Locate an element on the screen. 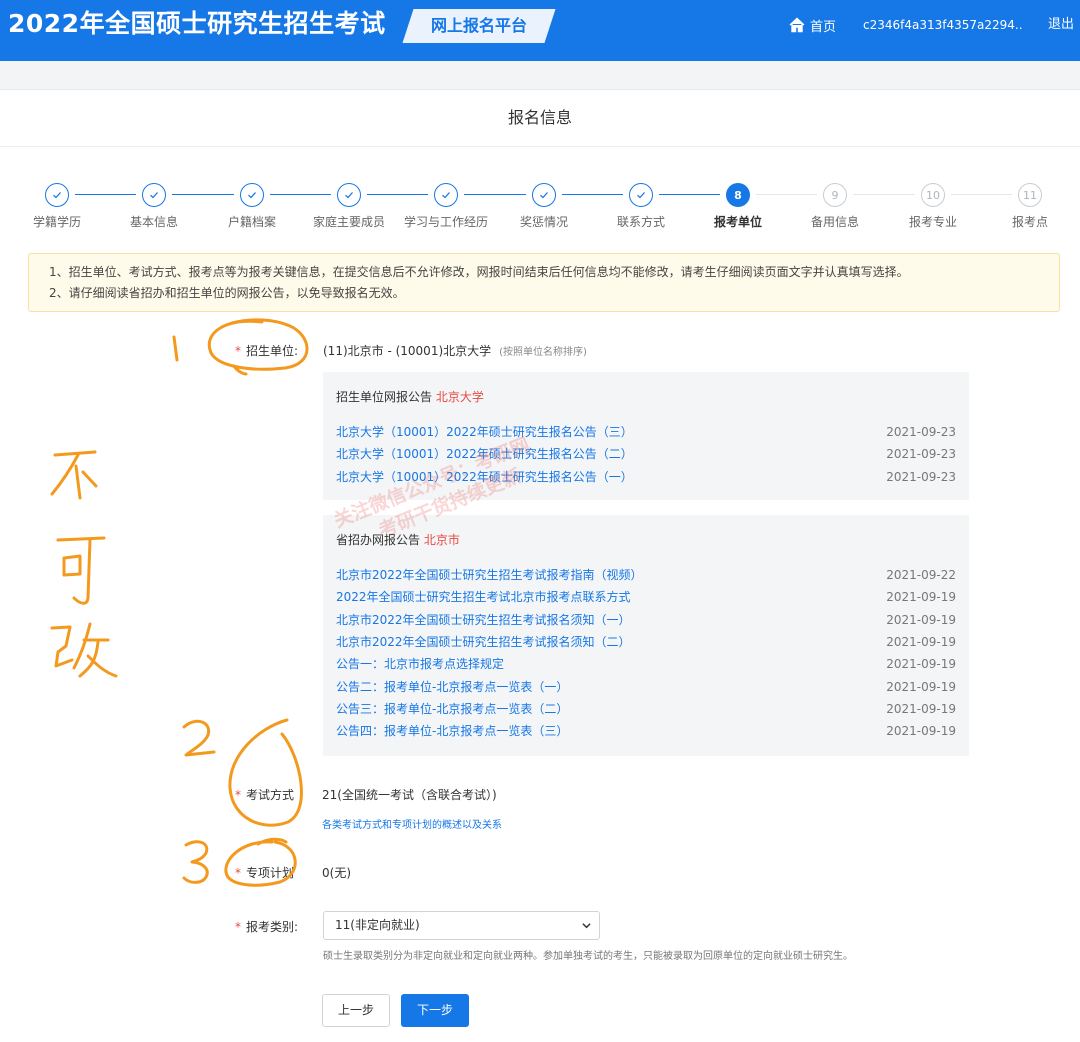  announcement-title: 2022年全国硕士研究生招生考试北京市报考点联系方式 is located at coordinates (483, 597).